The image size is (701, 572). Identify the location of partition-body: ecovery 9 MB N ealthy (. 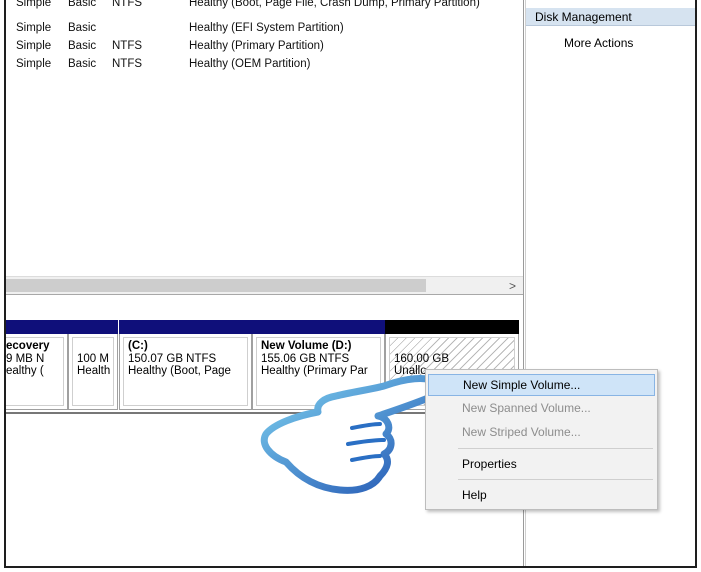
(35, 371).